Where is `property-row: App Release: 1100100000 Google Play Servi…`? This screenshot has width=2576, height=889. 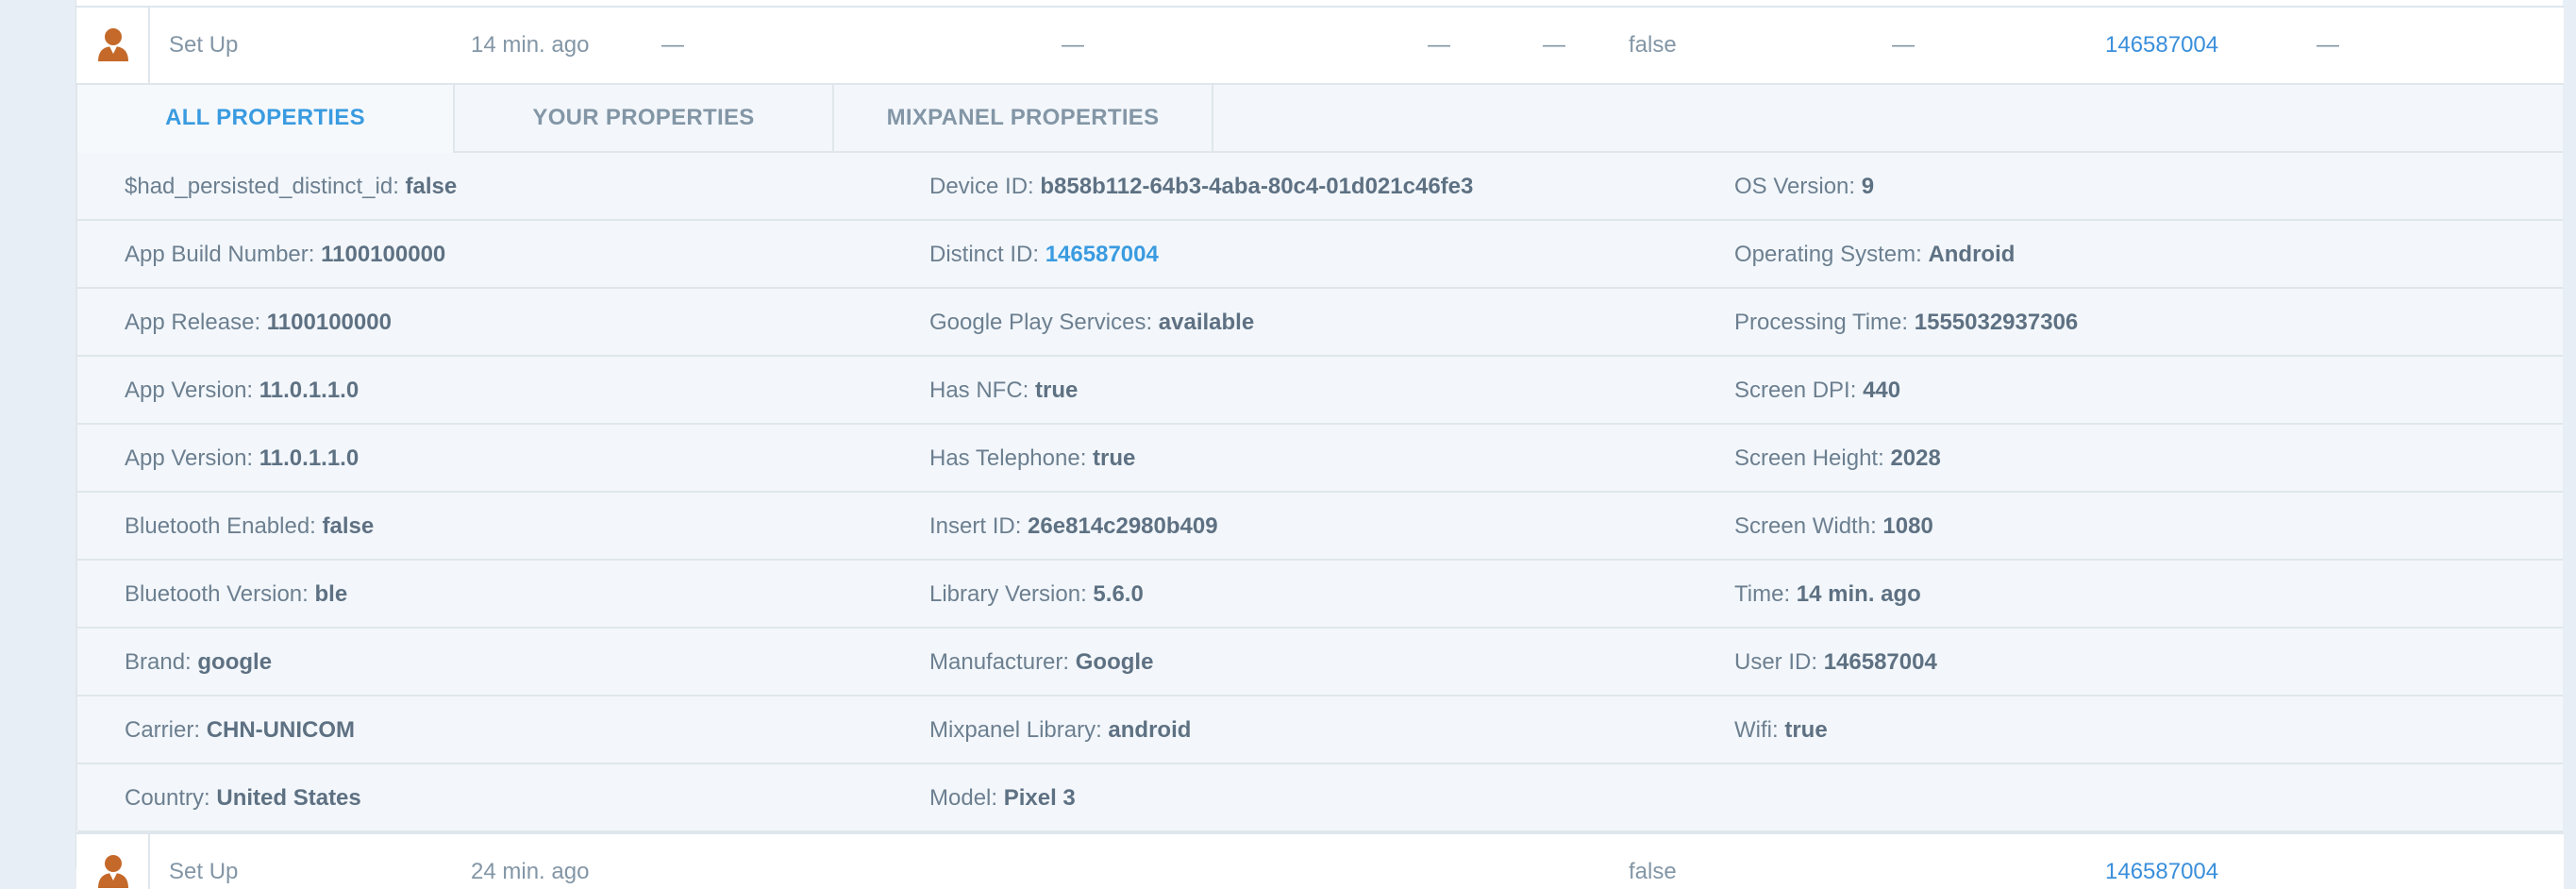 property-row: App Release: 1100100000 Google Play Servi… is located at coordinates (1320, 323).